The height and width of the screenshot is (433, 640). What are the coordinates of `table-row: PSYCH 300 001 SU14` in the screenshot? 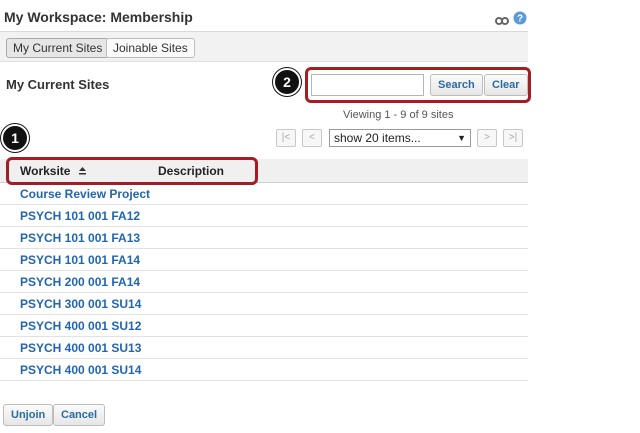 It's located at (264, 304).